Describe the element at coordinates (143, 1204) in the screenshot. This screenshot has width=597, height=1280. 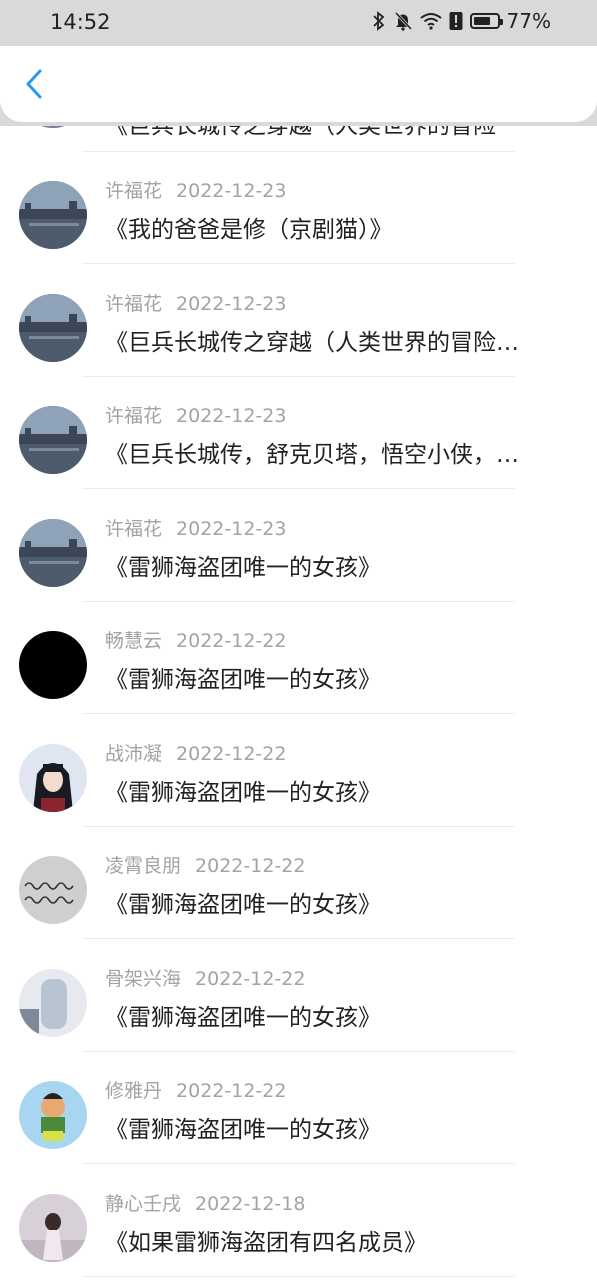
I see `user-name: 静心壬戌` at that location.